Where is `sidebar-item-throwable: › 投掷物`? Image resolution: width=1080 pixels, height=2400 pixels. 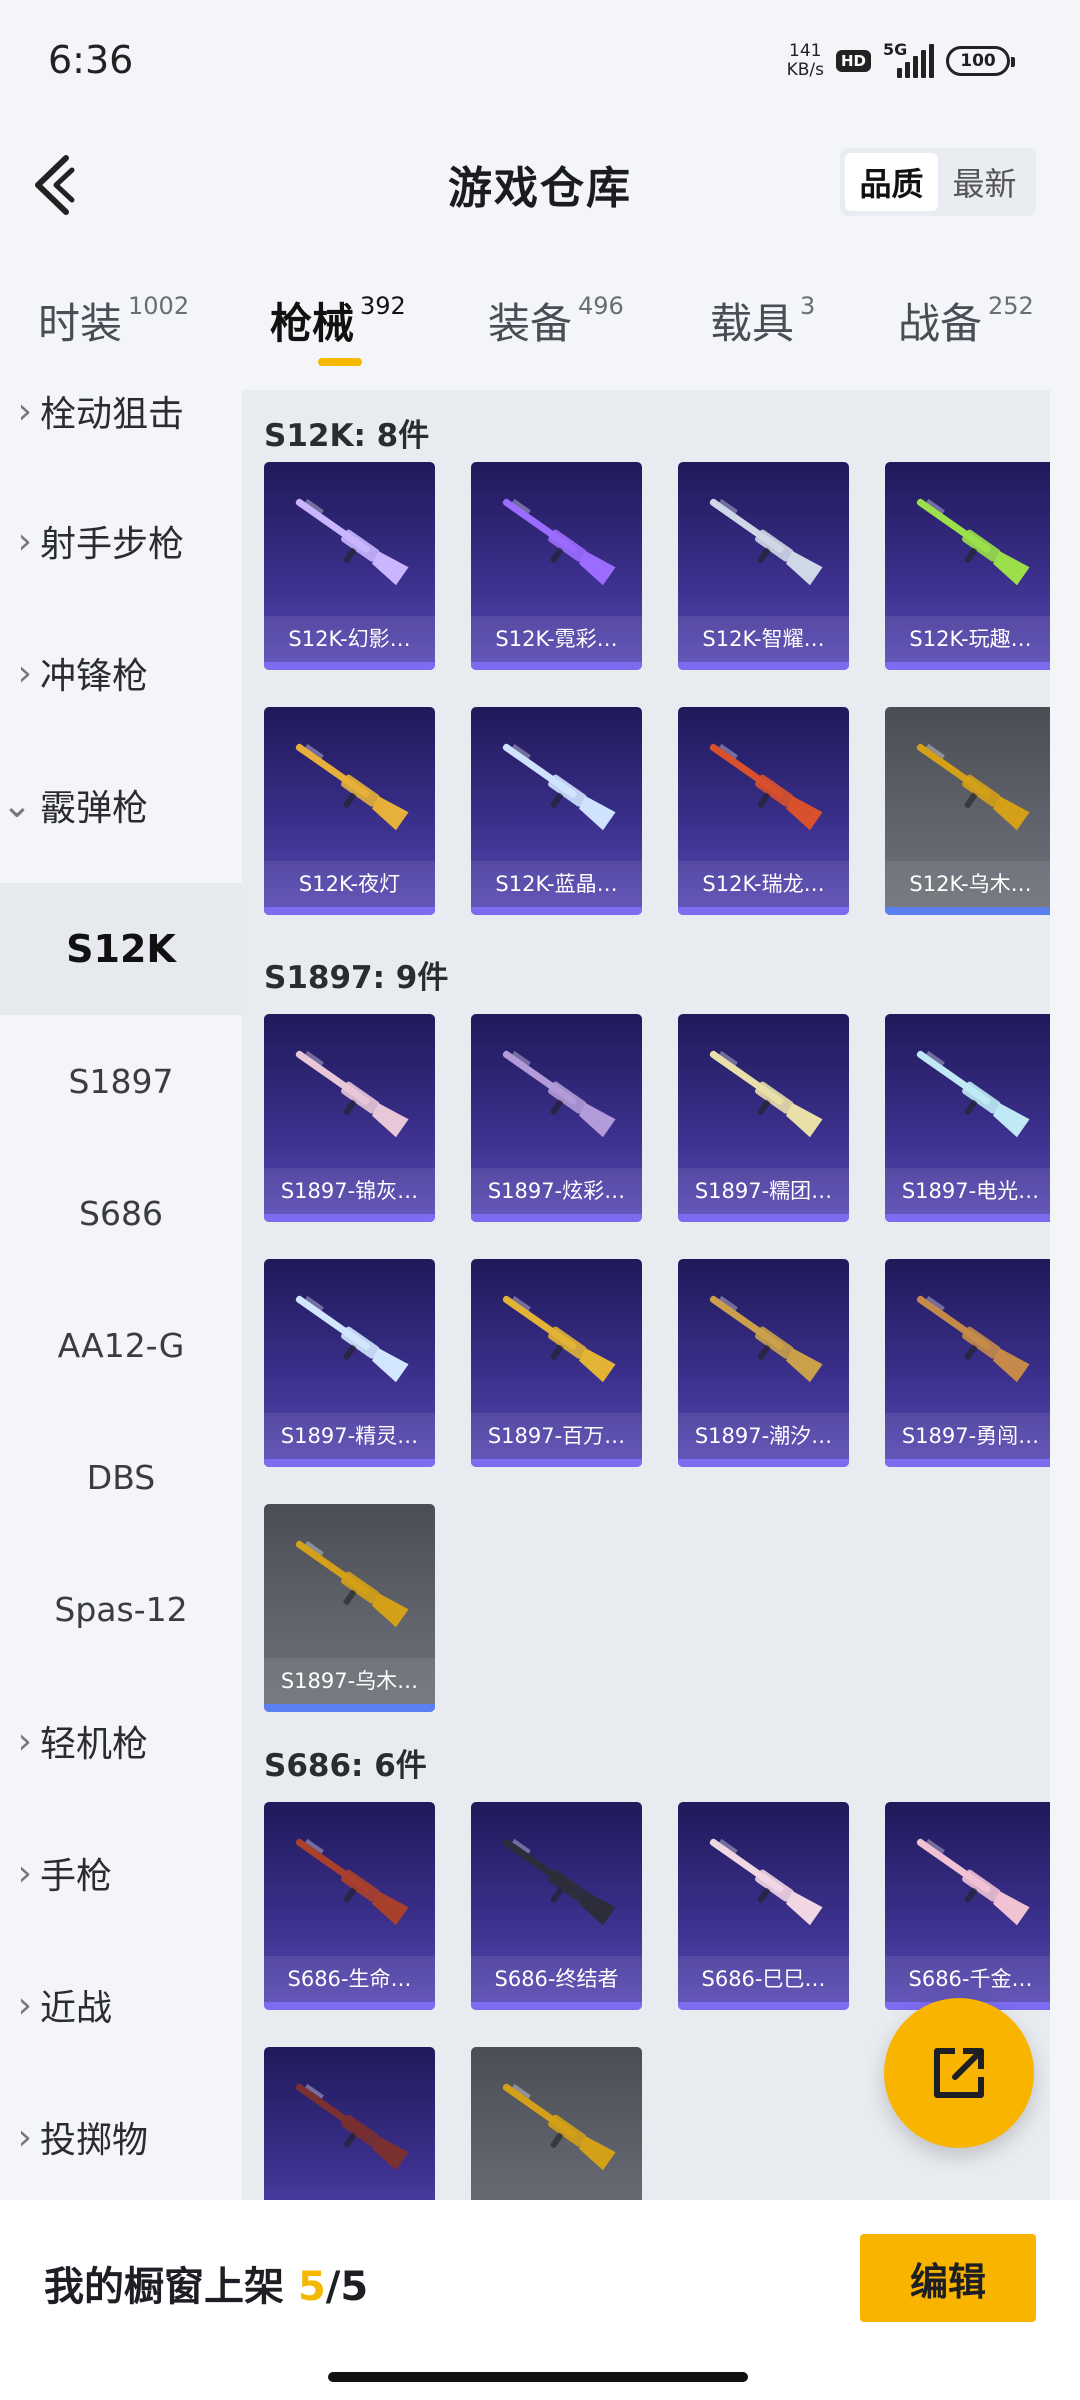
sidebar-item-throwable: › 投掷物 is located at coordinates (121, 2135).